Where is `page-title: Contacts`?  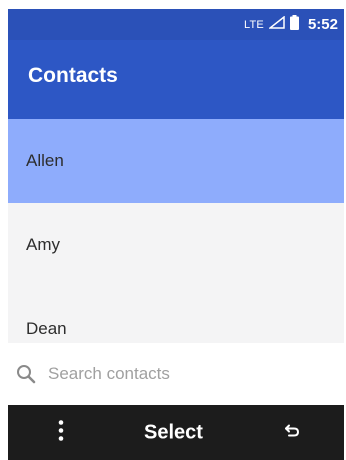 page-title: Contacts is located at coordinates (73, 75).